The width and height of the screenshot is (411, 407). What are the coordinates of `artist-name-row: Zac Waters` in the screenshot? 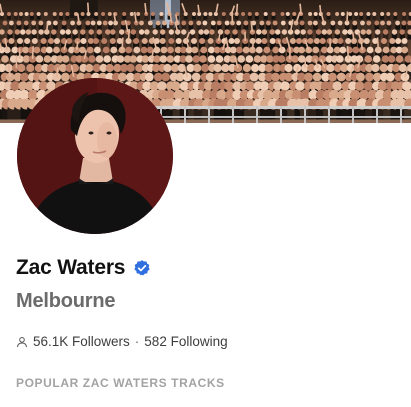 It's located at (83, 268).